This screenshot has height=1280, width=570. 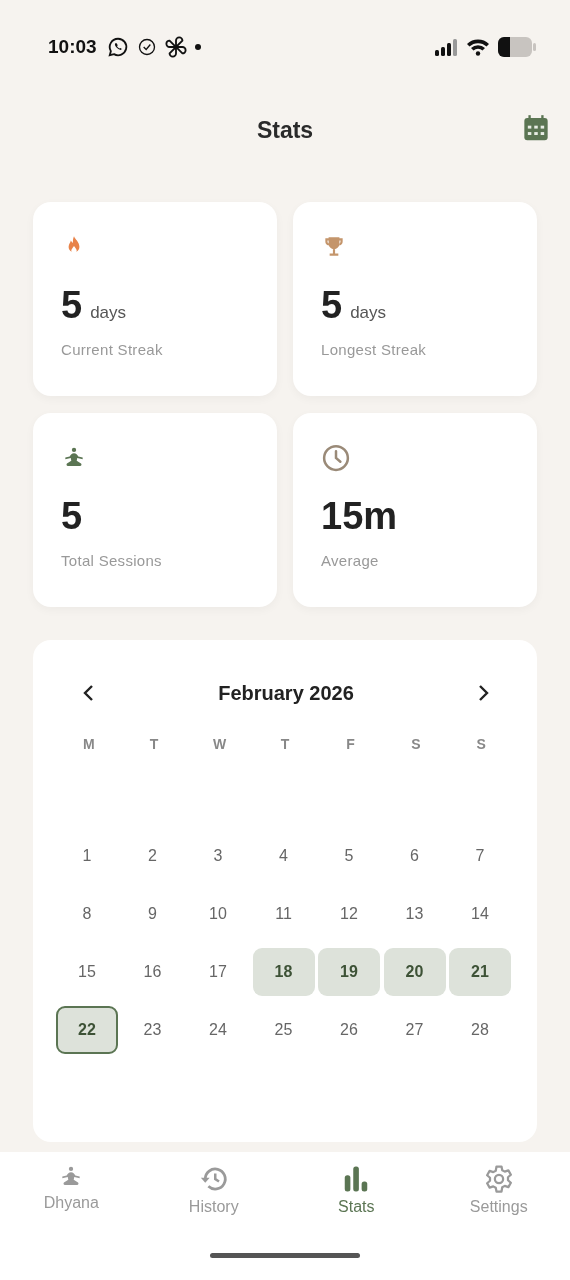 What do you see at coordinates (349, 856) in the screenshot?
I see `calendar-day: 5` at bounding box center [349, 856].